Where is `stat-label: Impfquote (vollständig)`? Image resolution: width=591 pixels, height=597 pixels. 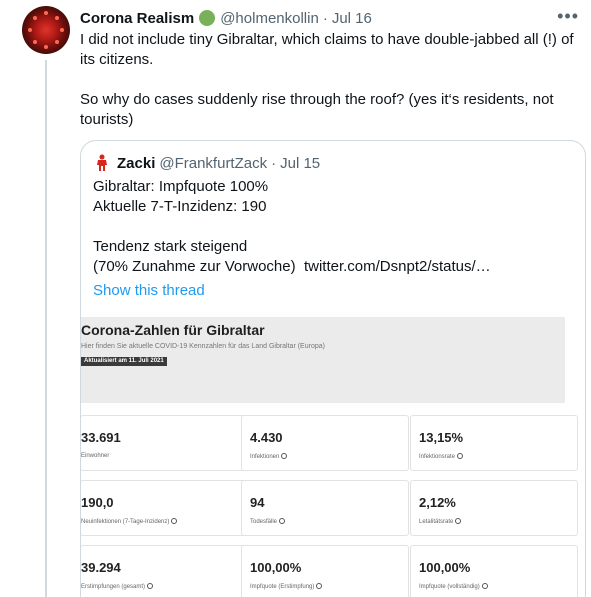 stat-label: Impfquote (vollständig) is located at coordinates (453, 586).